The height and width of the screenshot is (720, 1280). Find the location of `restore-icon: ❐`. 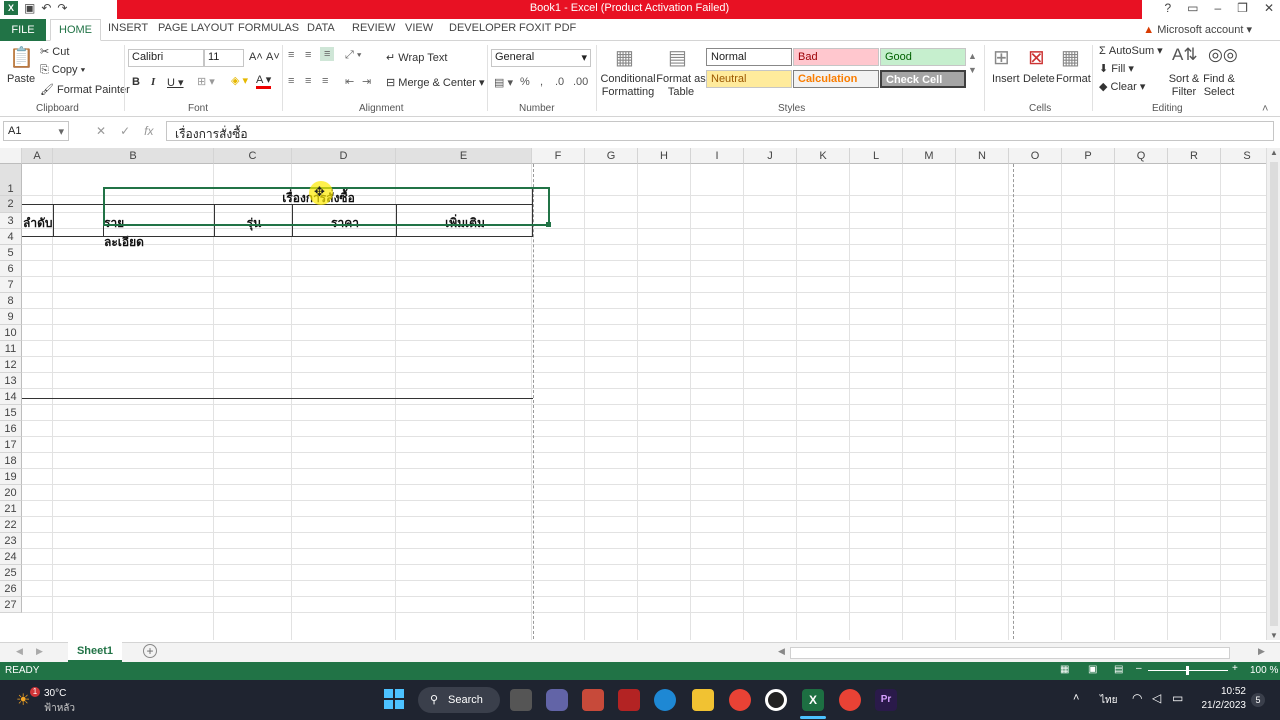

restore-icon: ❐ is located at coordinates (1242, 8).